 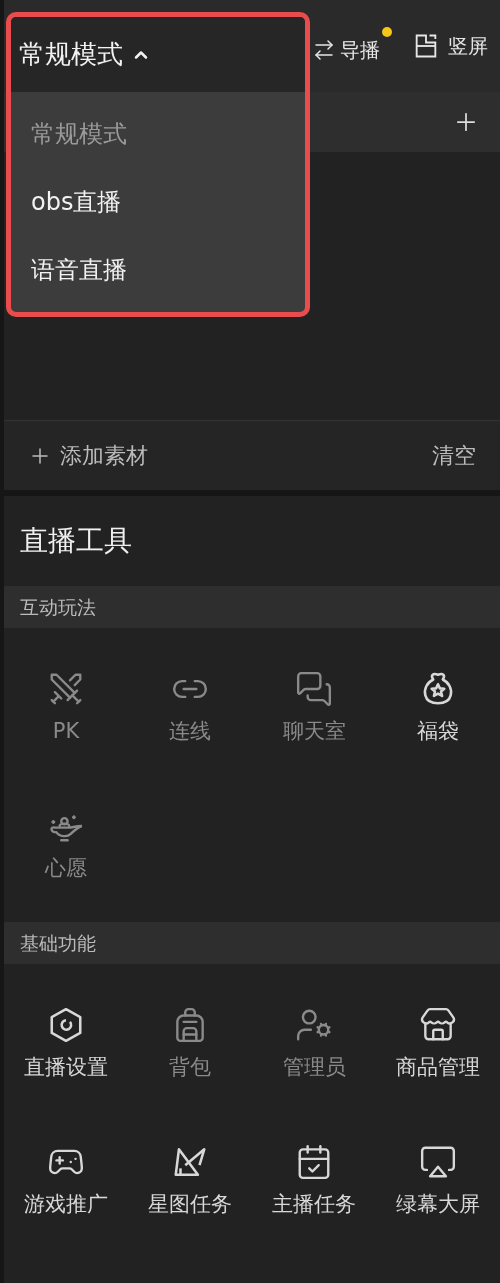 What do you see at coordinates (76, 541) in the screenshot?
I see `section-title: 直播工具` at bounding box center [76, 541].